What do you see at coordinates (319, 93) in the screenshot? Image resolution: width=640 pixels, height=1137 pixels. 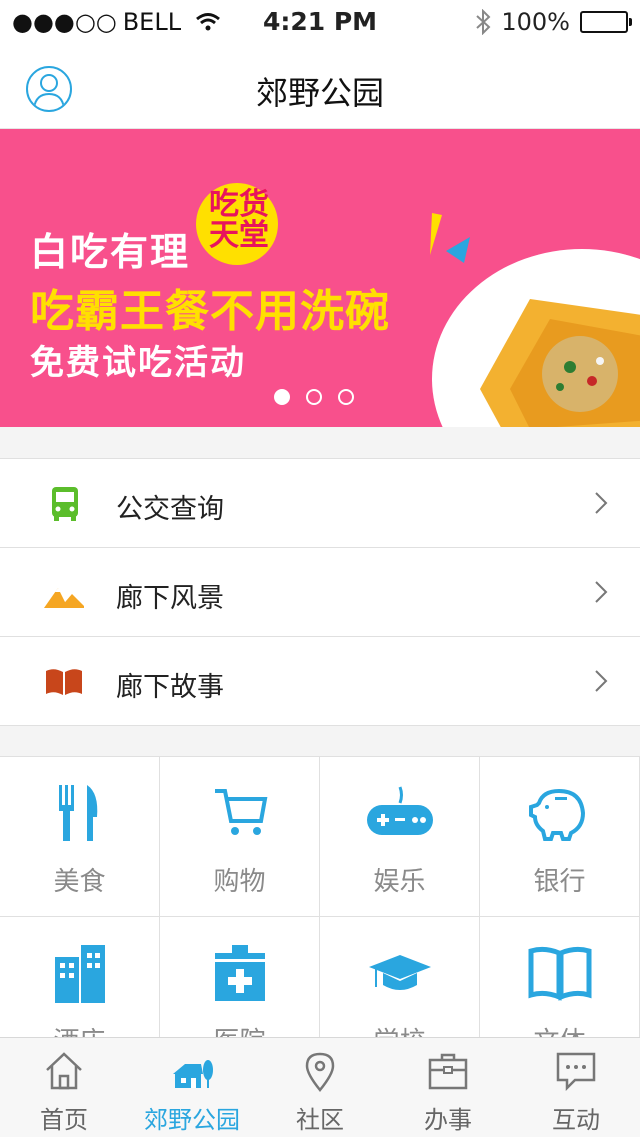 I see `page-title: 郊野公园` at bounding box center [319, 93].